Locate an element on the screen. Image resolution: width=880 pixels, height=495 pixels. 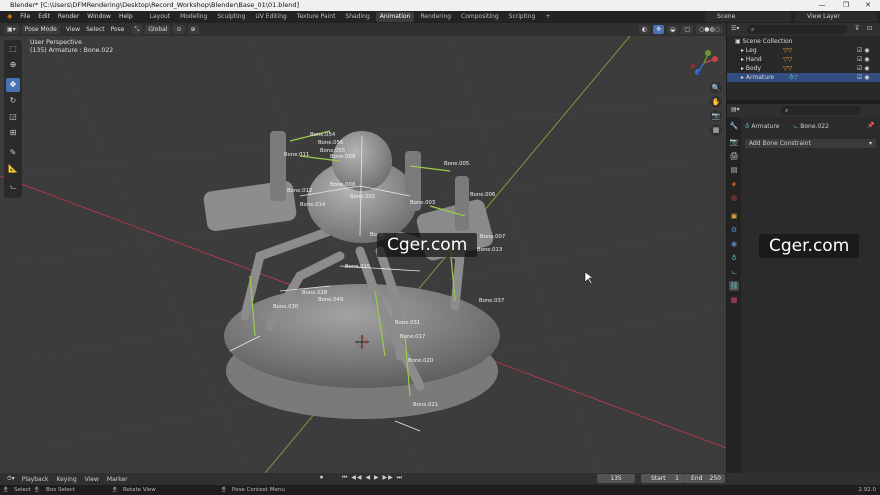
view-layer-selector: View Layer is located at coordinates (836, 17).